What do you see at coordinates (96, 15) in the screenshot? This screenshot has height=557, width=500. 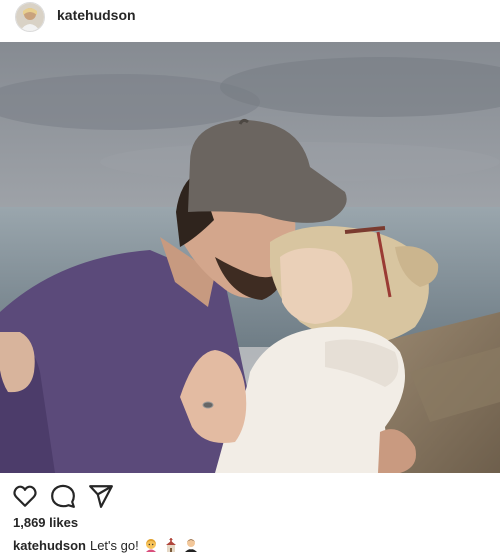 I see `post-username: katehudson` at bounding box center [96, 15].